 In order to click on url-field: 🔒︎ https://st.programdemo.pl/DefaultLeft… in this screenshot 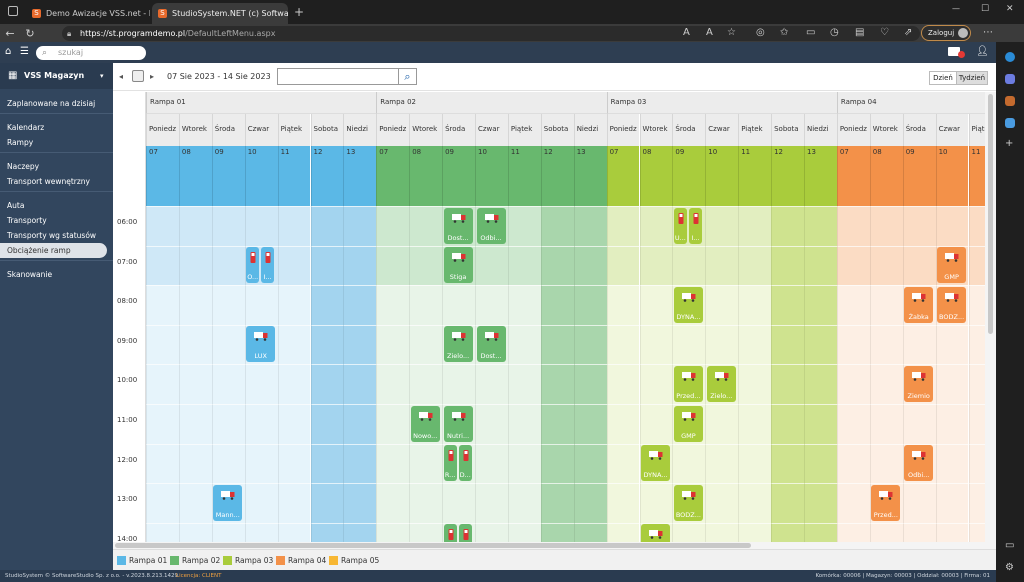, I will do `click(491, 33)`.